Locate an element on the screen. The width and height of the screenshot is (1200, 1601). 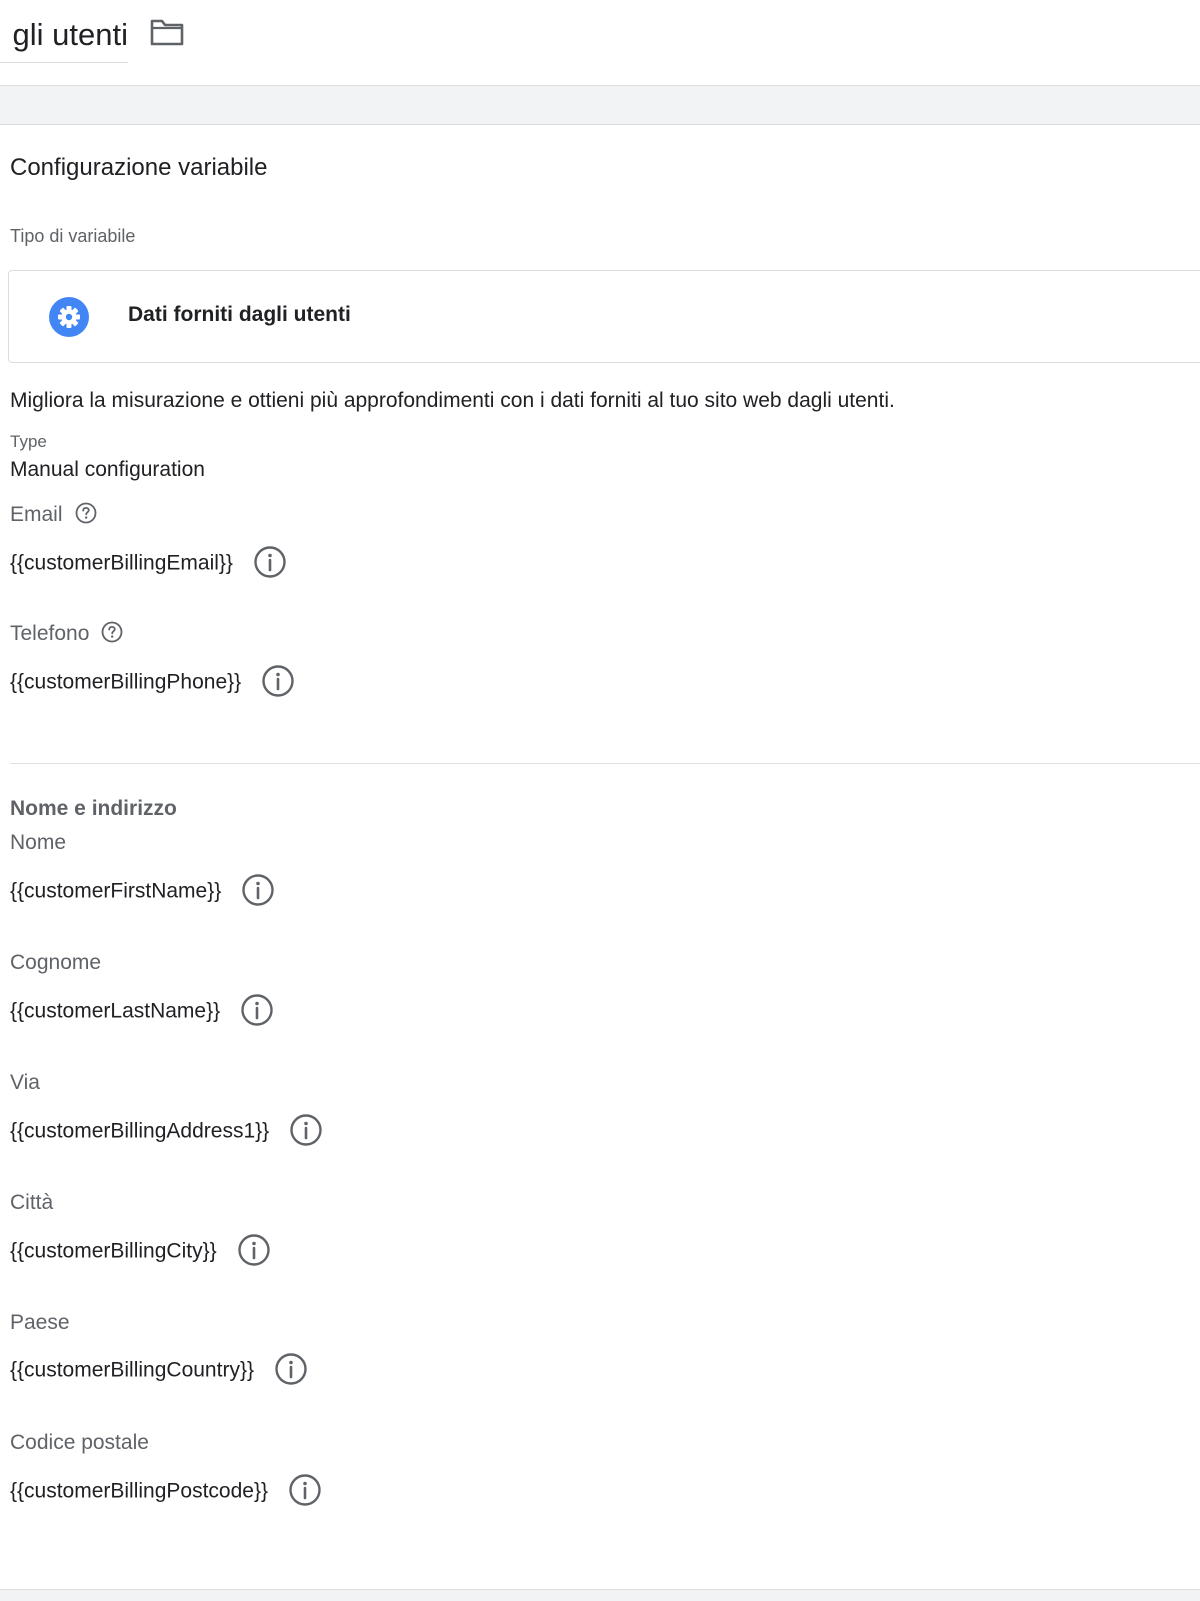
last-name-value-text: {{customerLastName}} is located at coordinates (115, 1011).